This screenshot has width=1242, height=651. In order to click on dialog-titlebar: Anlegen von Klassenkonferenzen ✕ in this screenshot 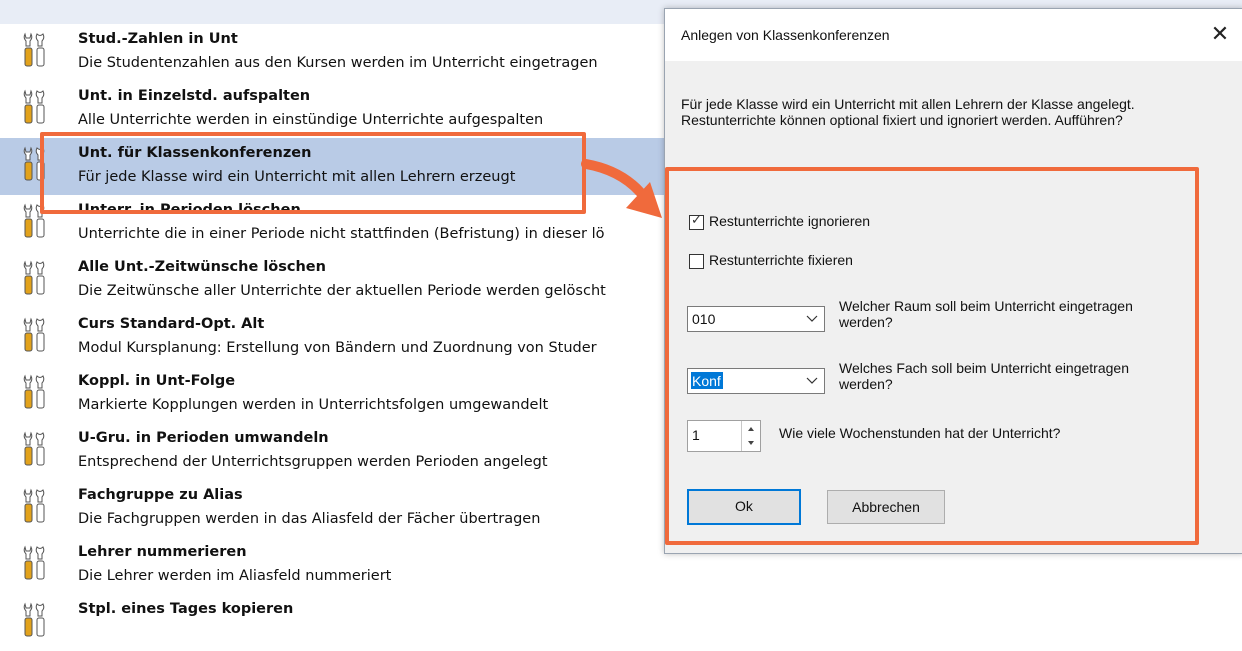, I will do `click(953, 35)`.